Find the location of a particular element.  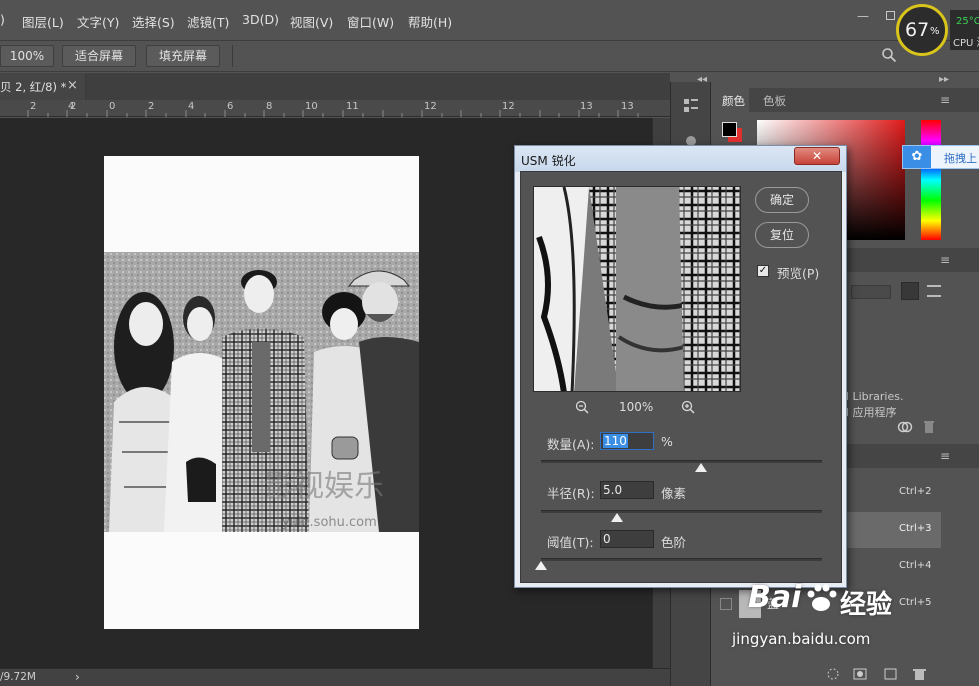

toolbar-divider is located at coordinates (232, 56).